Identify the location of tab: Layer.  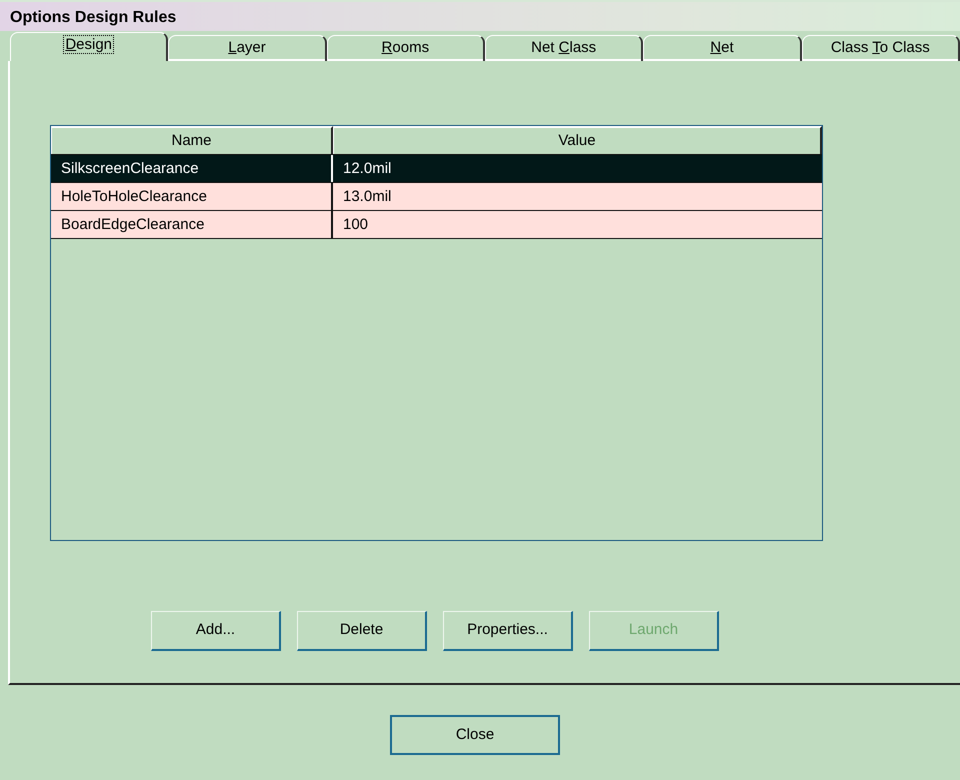
(247, 48).